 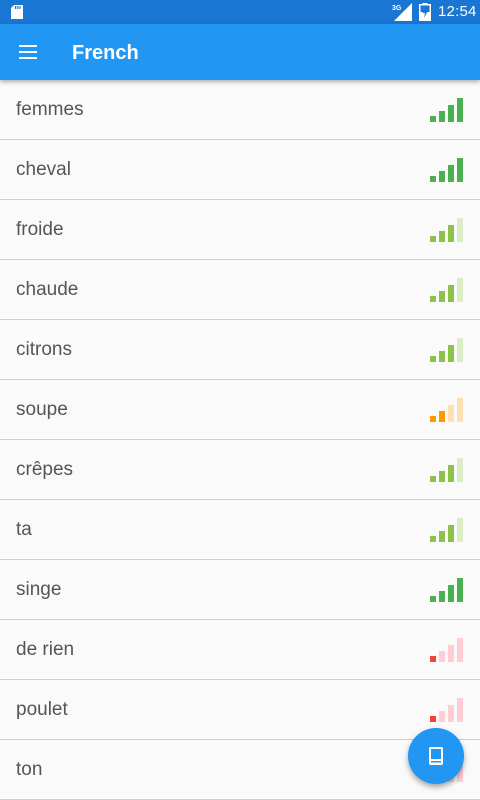 I want to click on list-item: soupe, so click(x=240, y=410).